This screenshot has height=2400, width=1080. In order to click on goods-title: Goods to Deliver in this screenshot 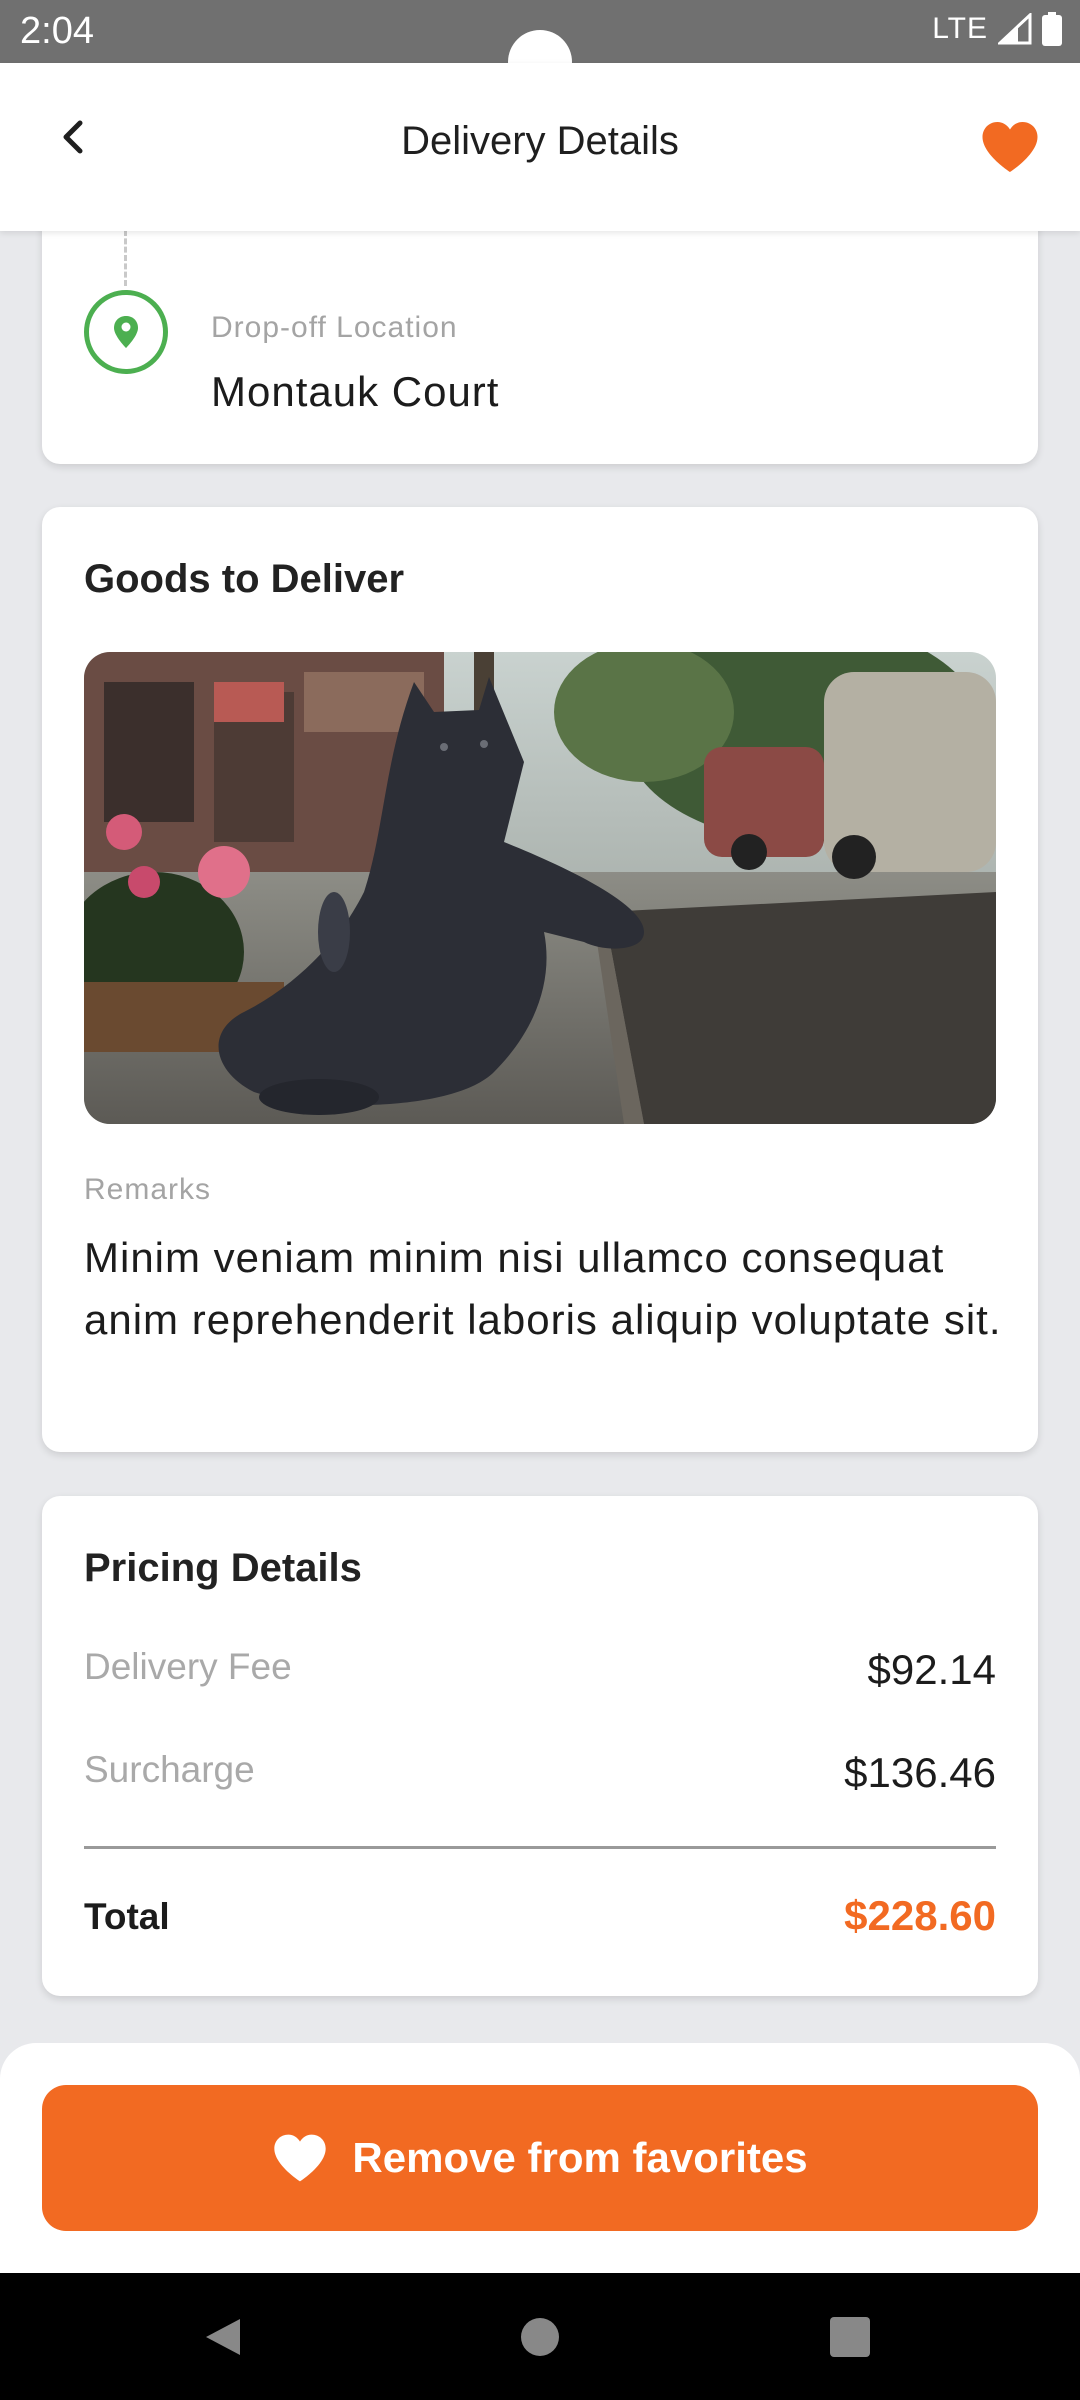, I will do `click(244, 579)`.